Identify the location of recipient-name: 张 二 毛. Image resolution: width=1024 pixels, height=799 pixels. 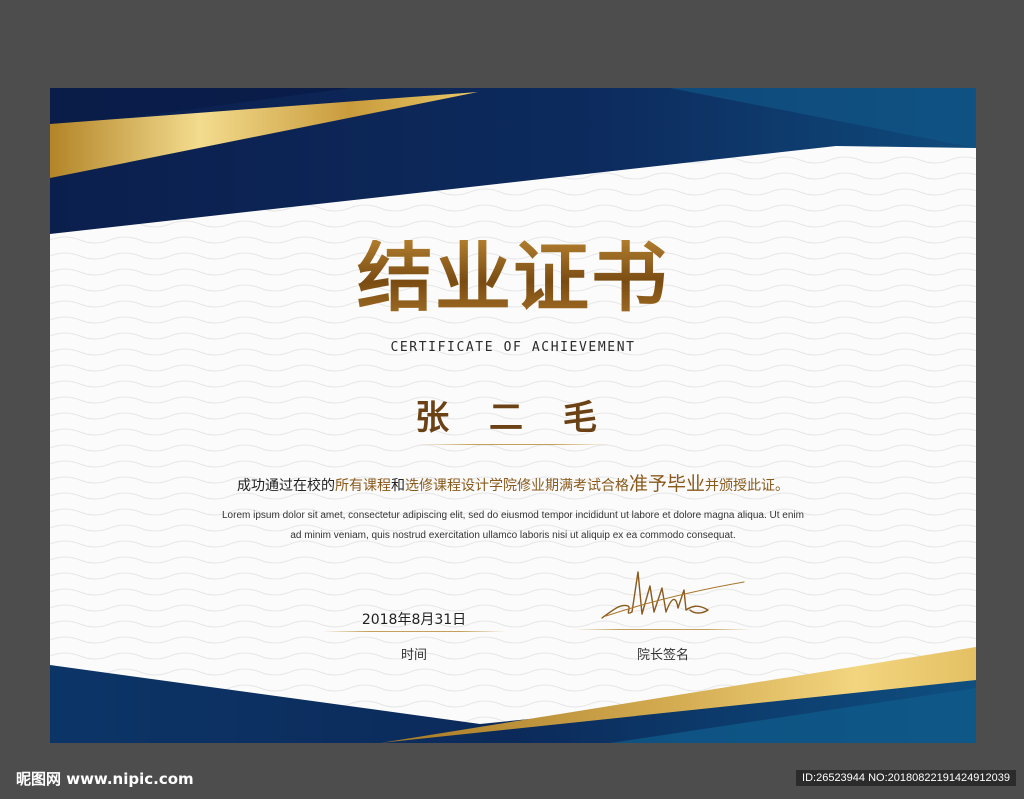
(513, 418).